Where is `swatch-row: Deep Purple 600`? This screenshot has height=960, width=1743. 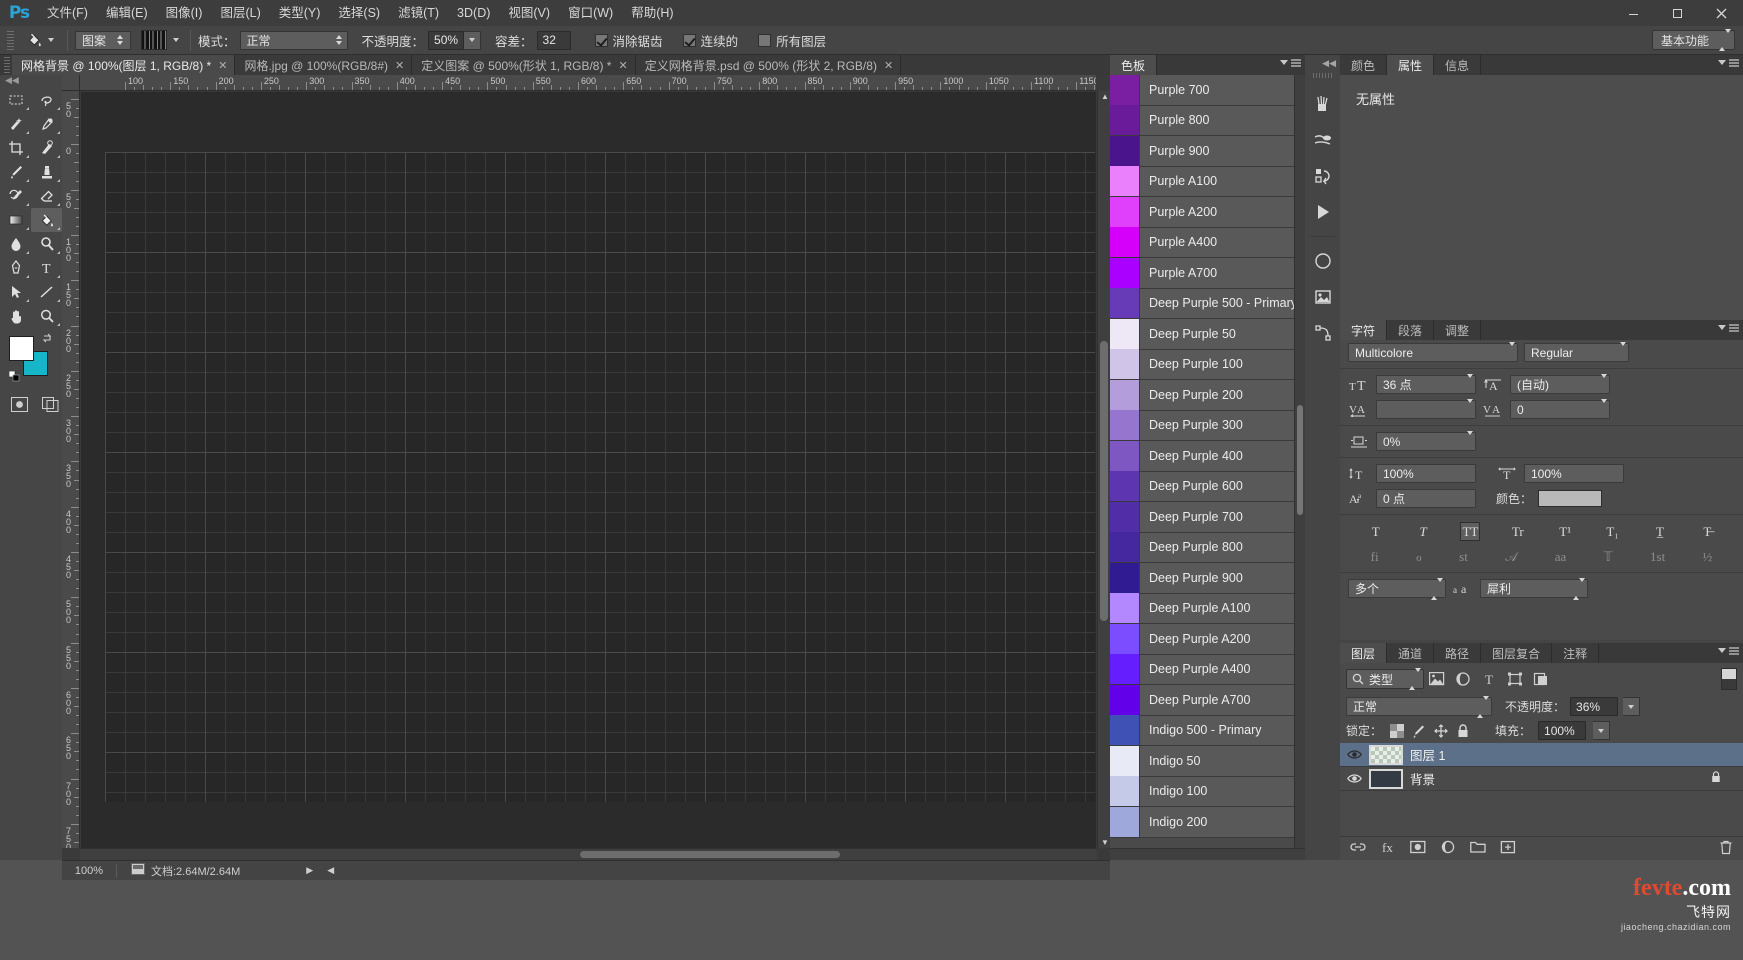 swatch-row: Deep Purple 600 is located at coordinates (1202, 486).